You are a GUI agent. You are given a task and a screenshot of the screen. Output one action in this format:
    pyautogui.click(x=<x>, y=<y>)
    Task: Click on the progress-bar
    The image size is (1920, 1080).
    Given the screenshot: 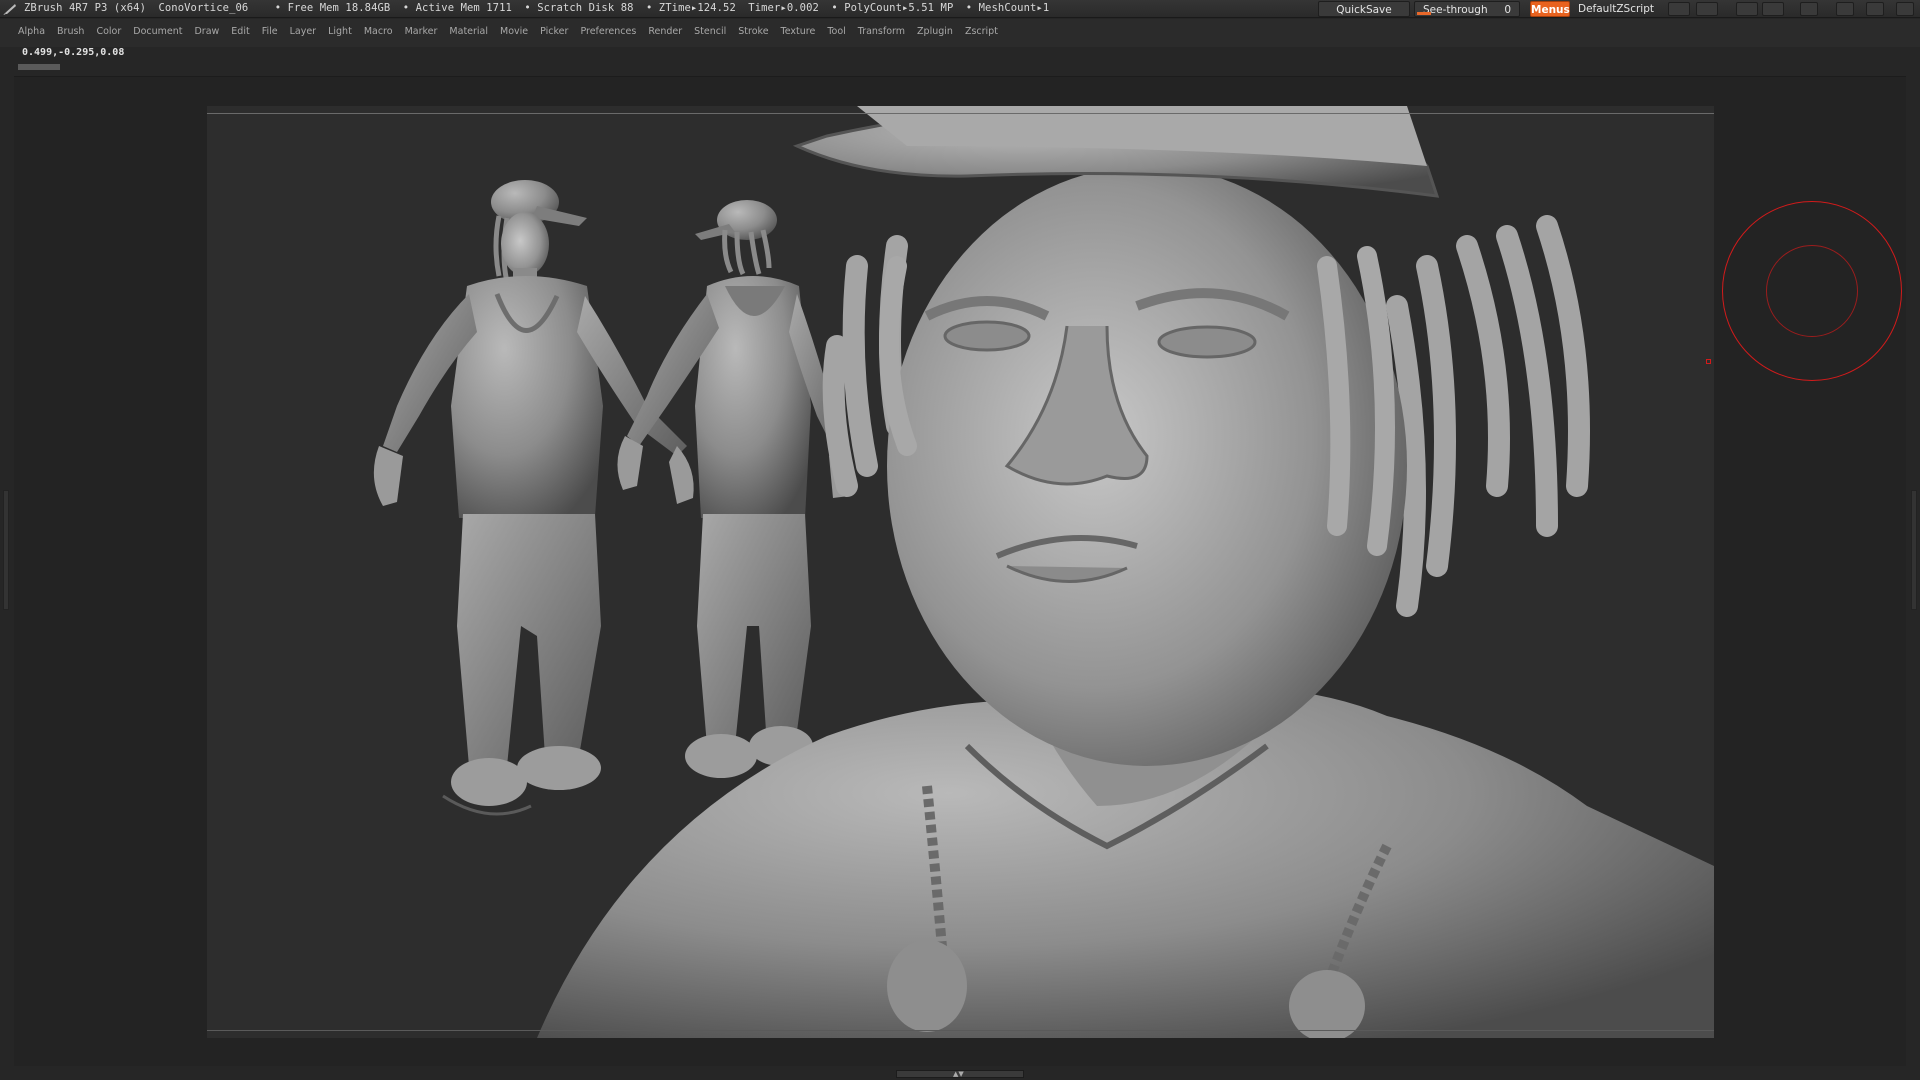 What is the action you would take?
    pyautogui.click(x=39, y=67)
    